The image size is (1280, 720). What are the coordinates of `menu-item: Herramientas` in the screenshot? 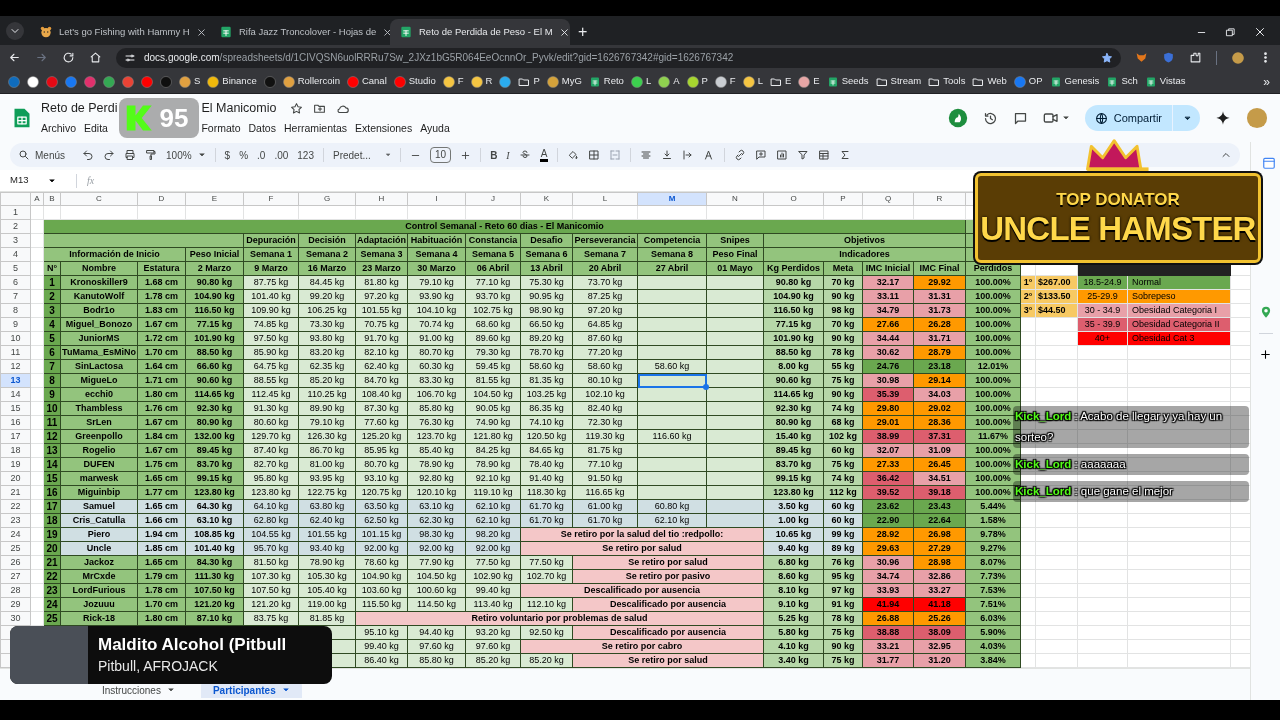 It's located at (315, 128).